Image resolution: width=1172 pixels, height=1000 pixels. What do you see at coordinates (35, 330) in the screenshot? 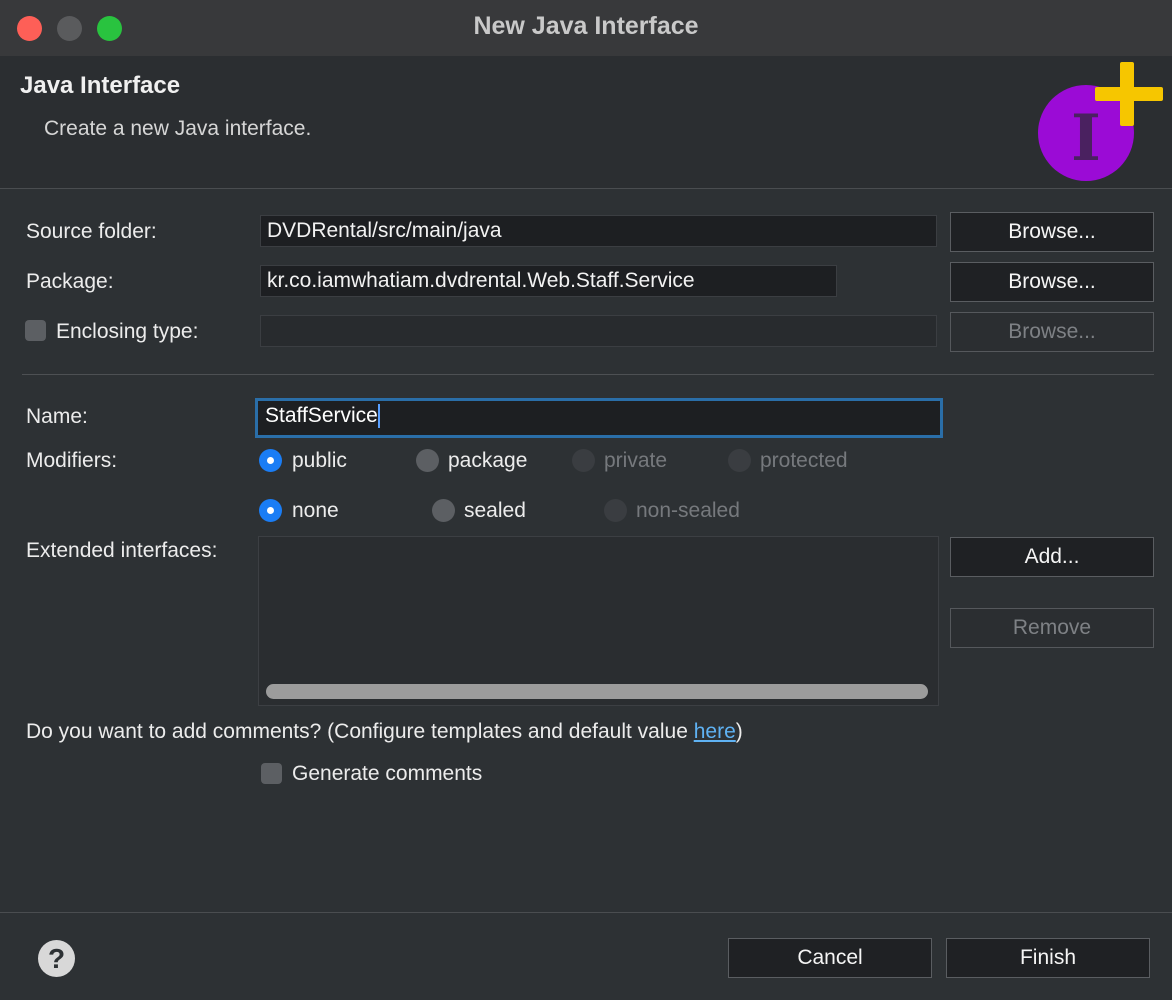
I see `enclosing-type-checkbox` at bounding box center [35, 330].